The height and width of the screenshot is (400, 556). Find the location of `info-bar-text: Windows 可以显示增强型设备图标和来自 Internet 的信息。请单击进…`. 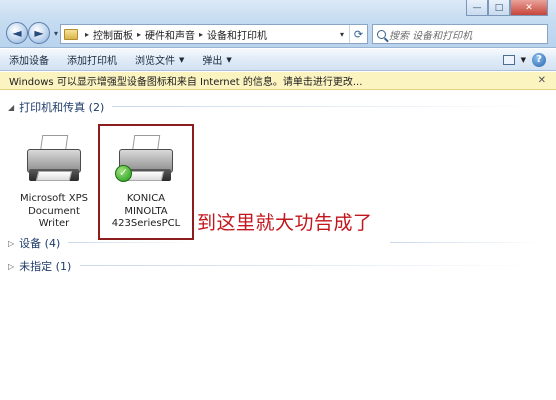

info-bar-text: Windows 可以显示增强型设备图标和来自 Internet 的信息。请单击进… is located at coordinates (185, 80).